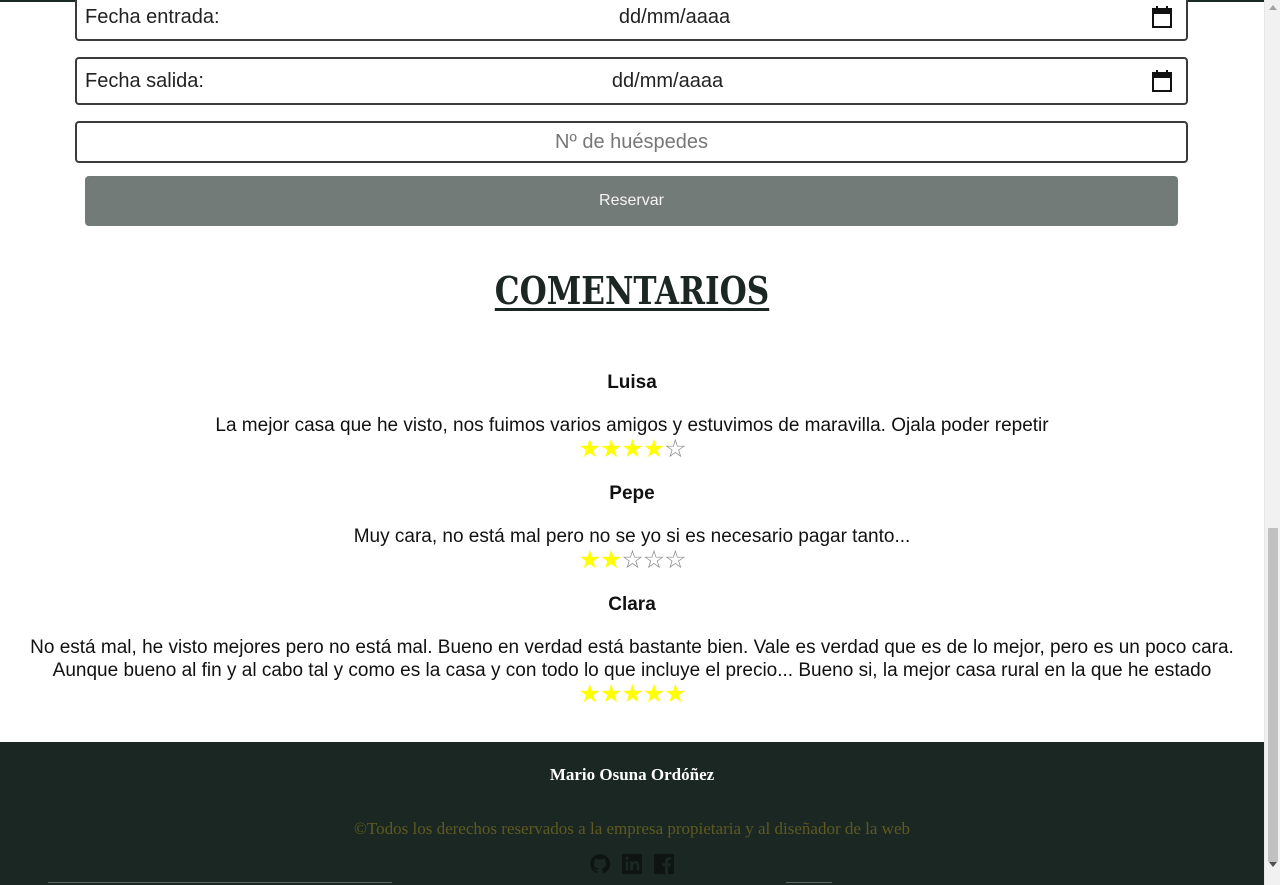 This screenshot has height=885, width=1280. I want to click on linkedin-icon, so click(632, 864).